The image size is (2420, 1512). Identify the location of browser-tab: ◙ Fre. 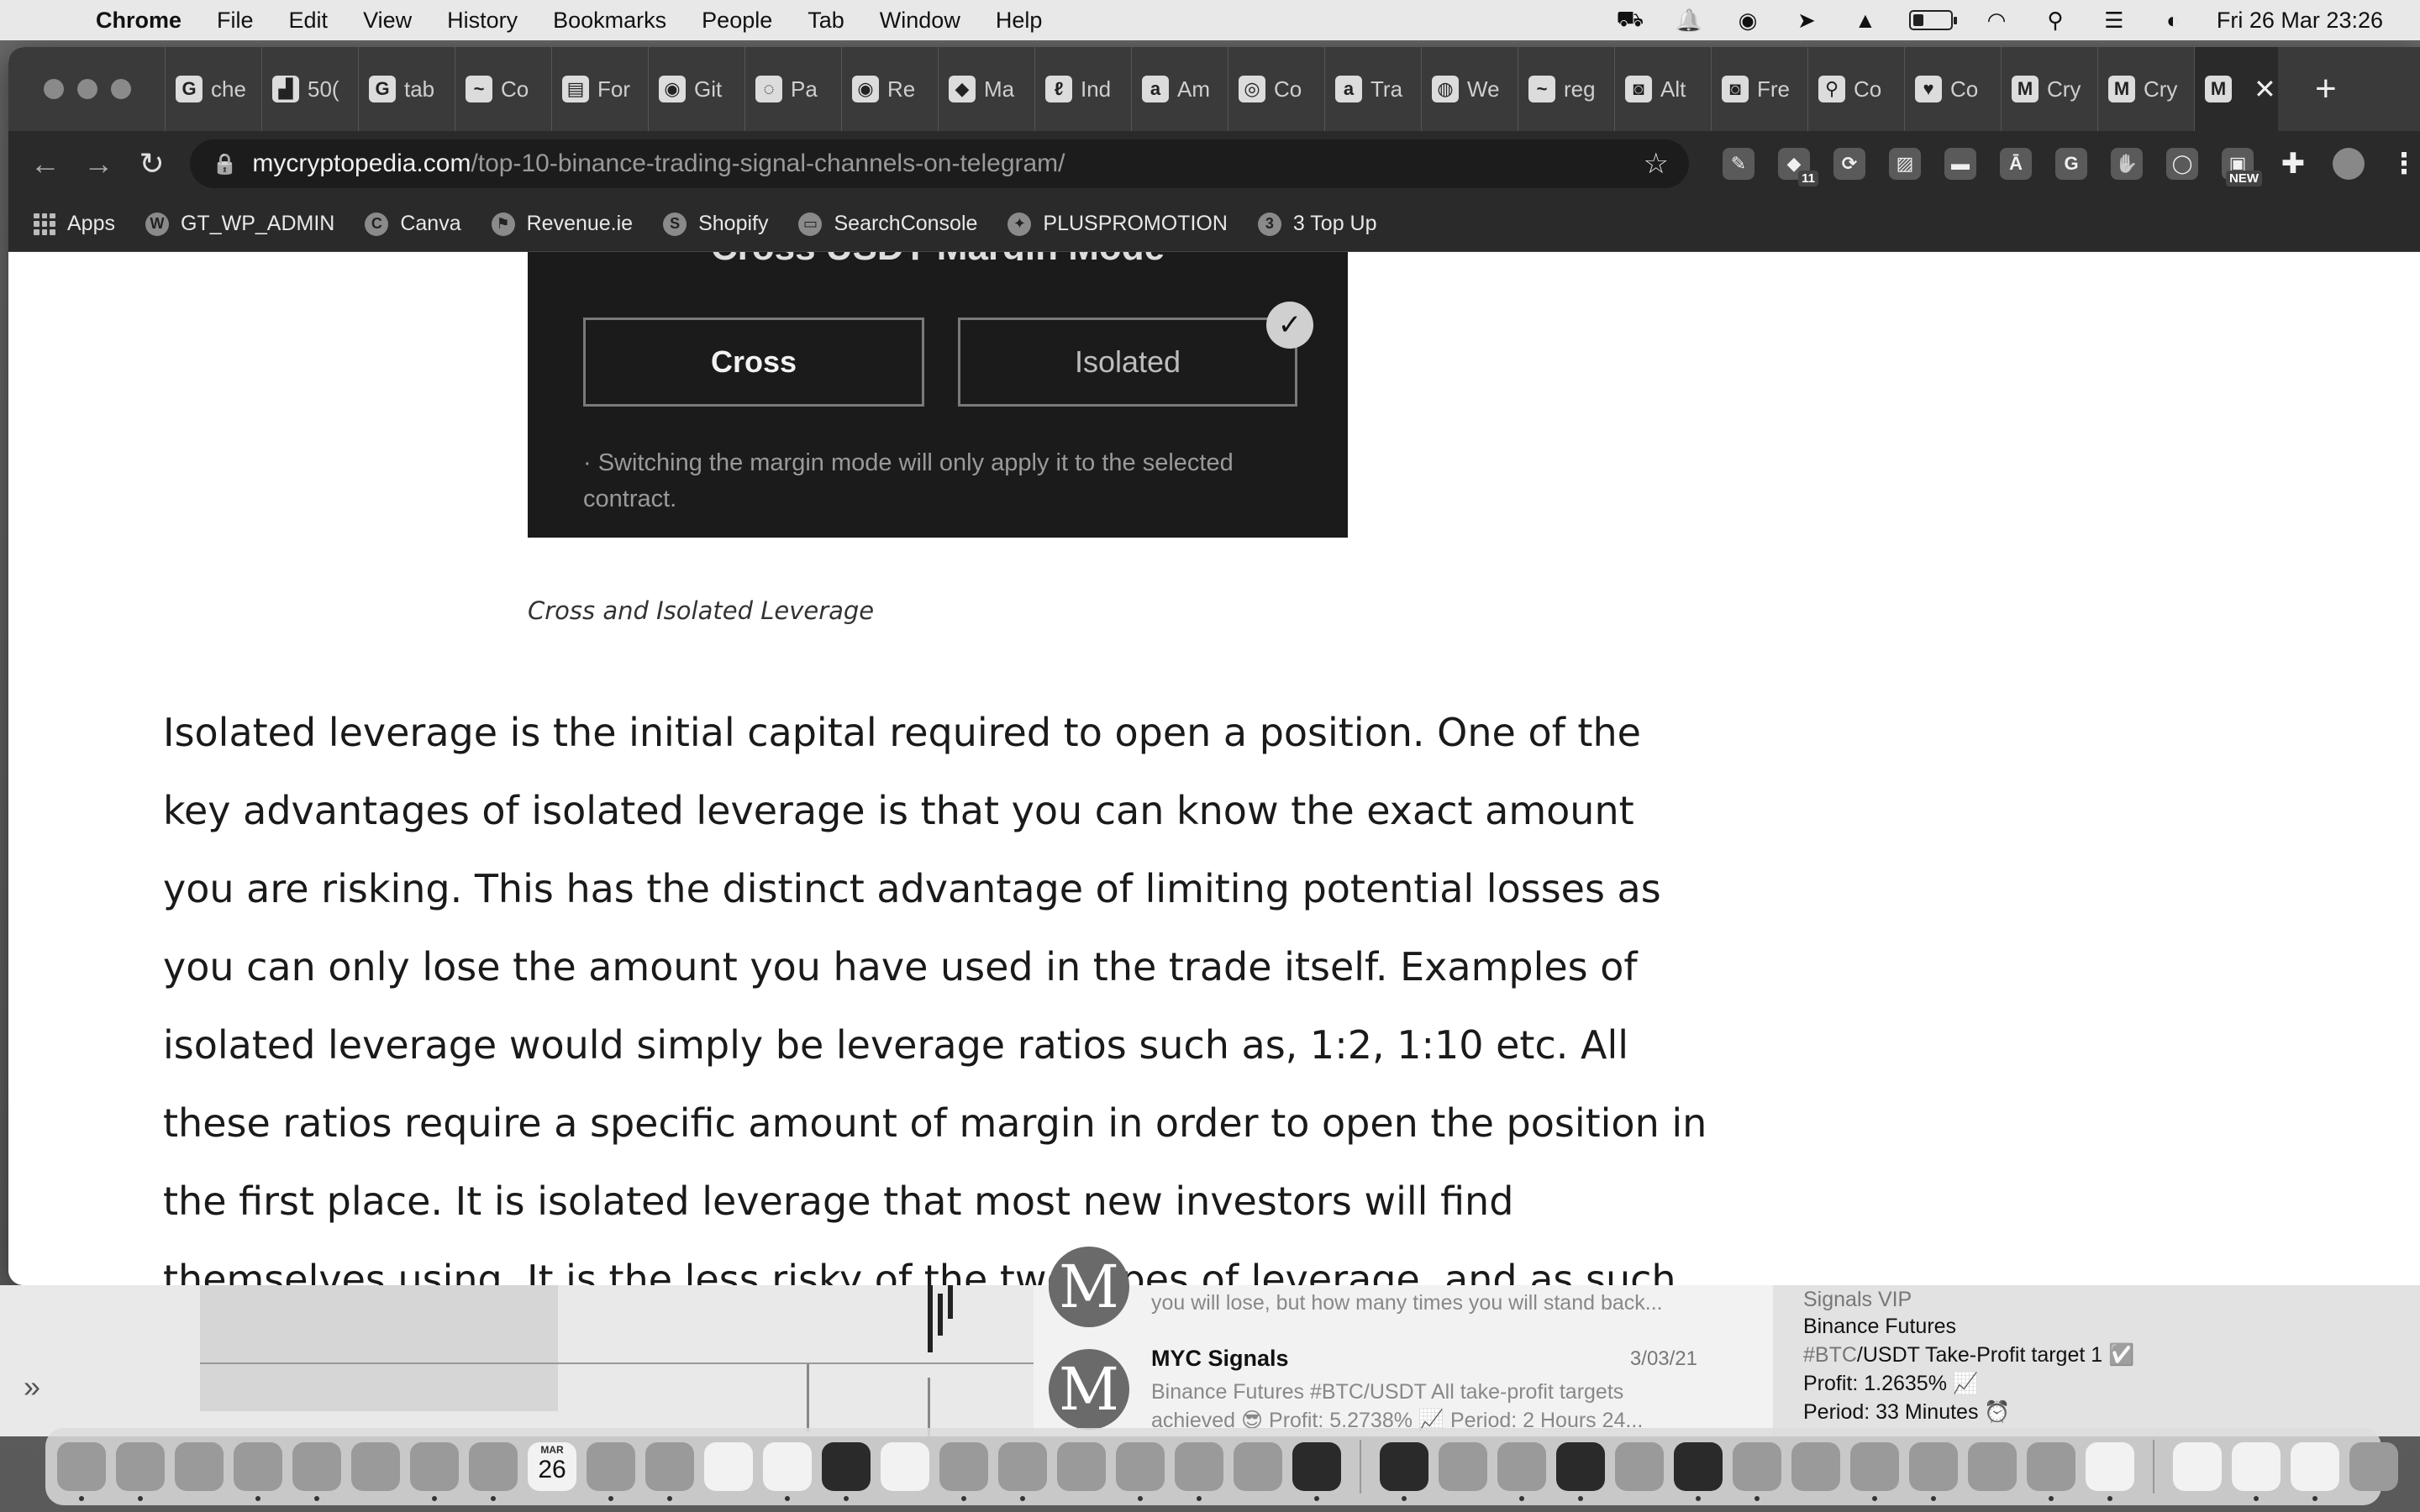
(1759, 89).